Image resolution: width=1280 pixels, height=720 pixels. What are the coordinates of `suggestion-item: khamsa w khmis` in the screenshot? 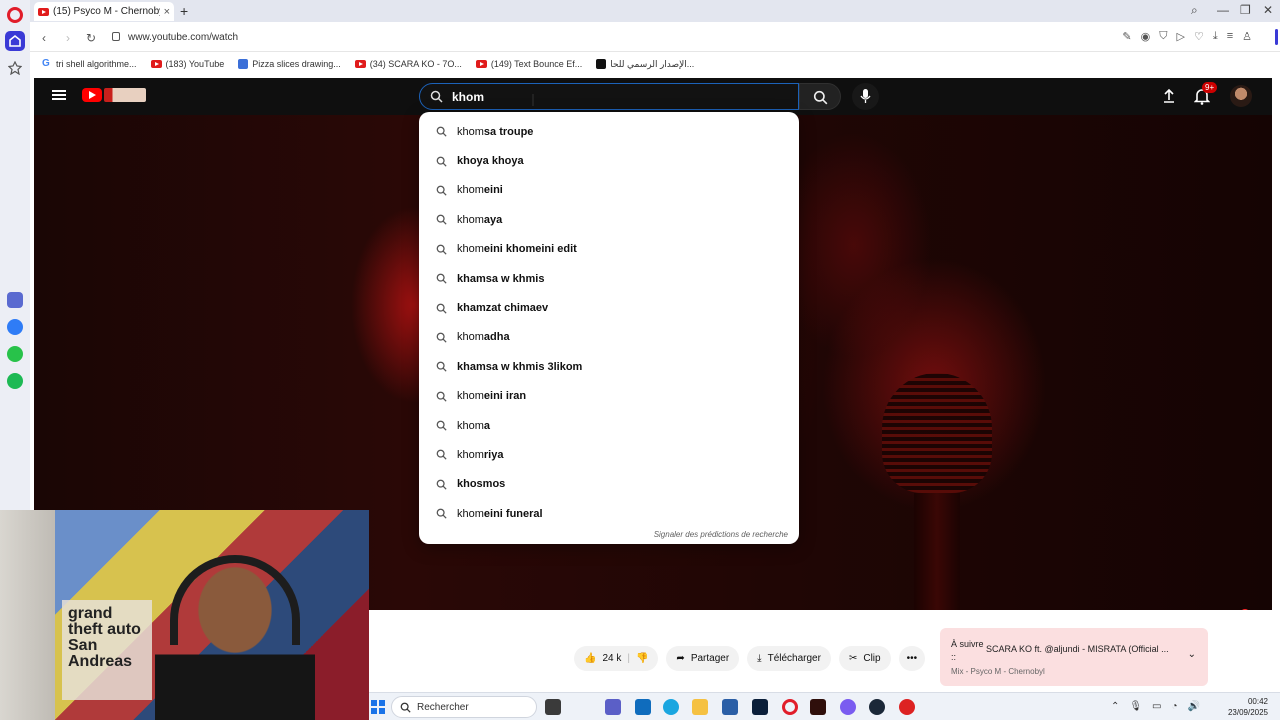 It's located at (609, 278).